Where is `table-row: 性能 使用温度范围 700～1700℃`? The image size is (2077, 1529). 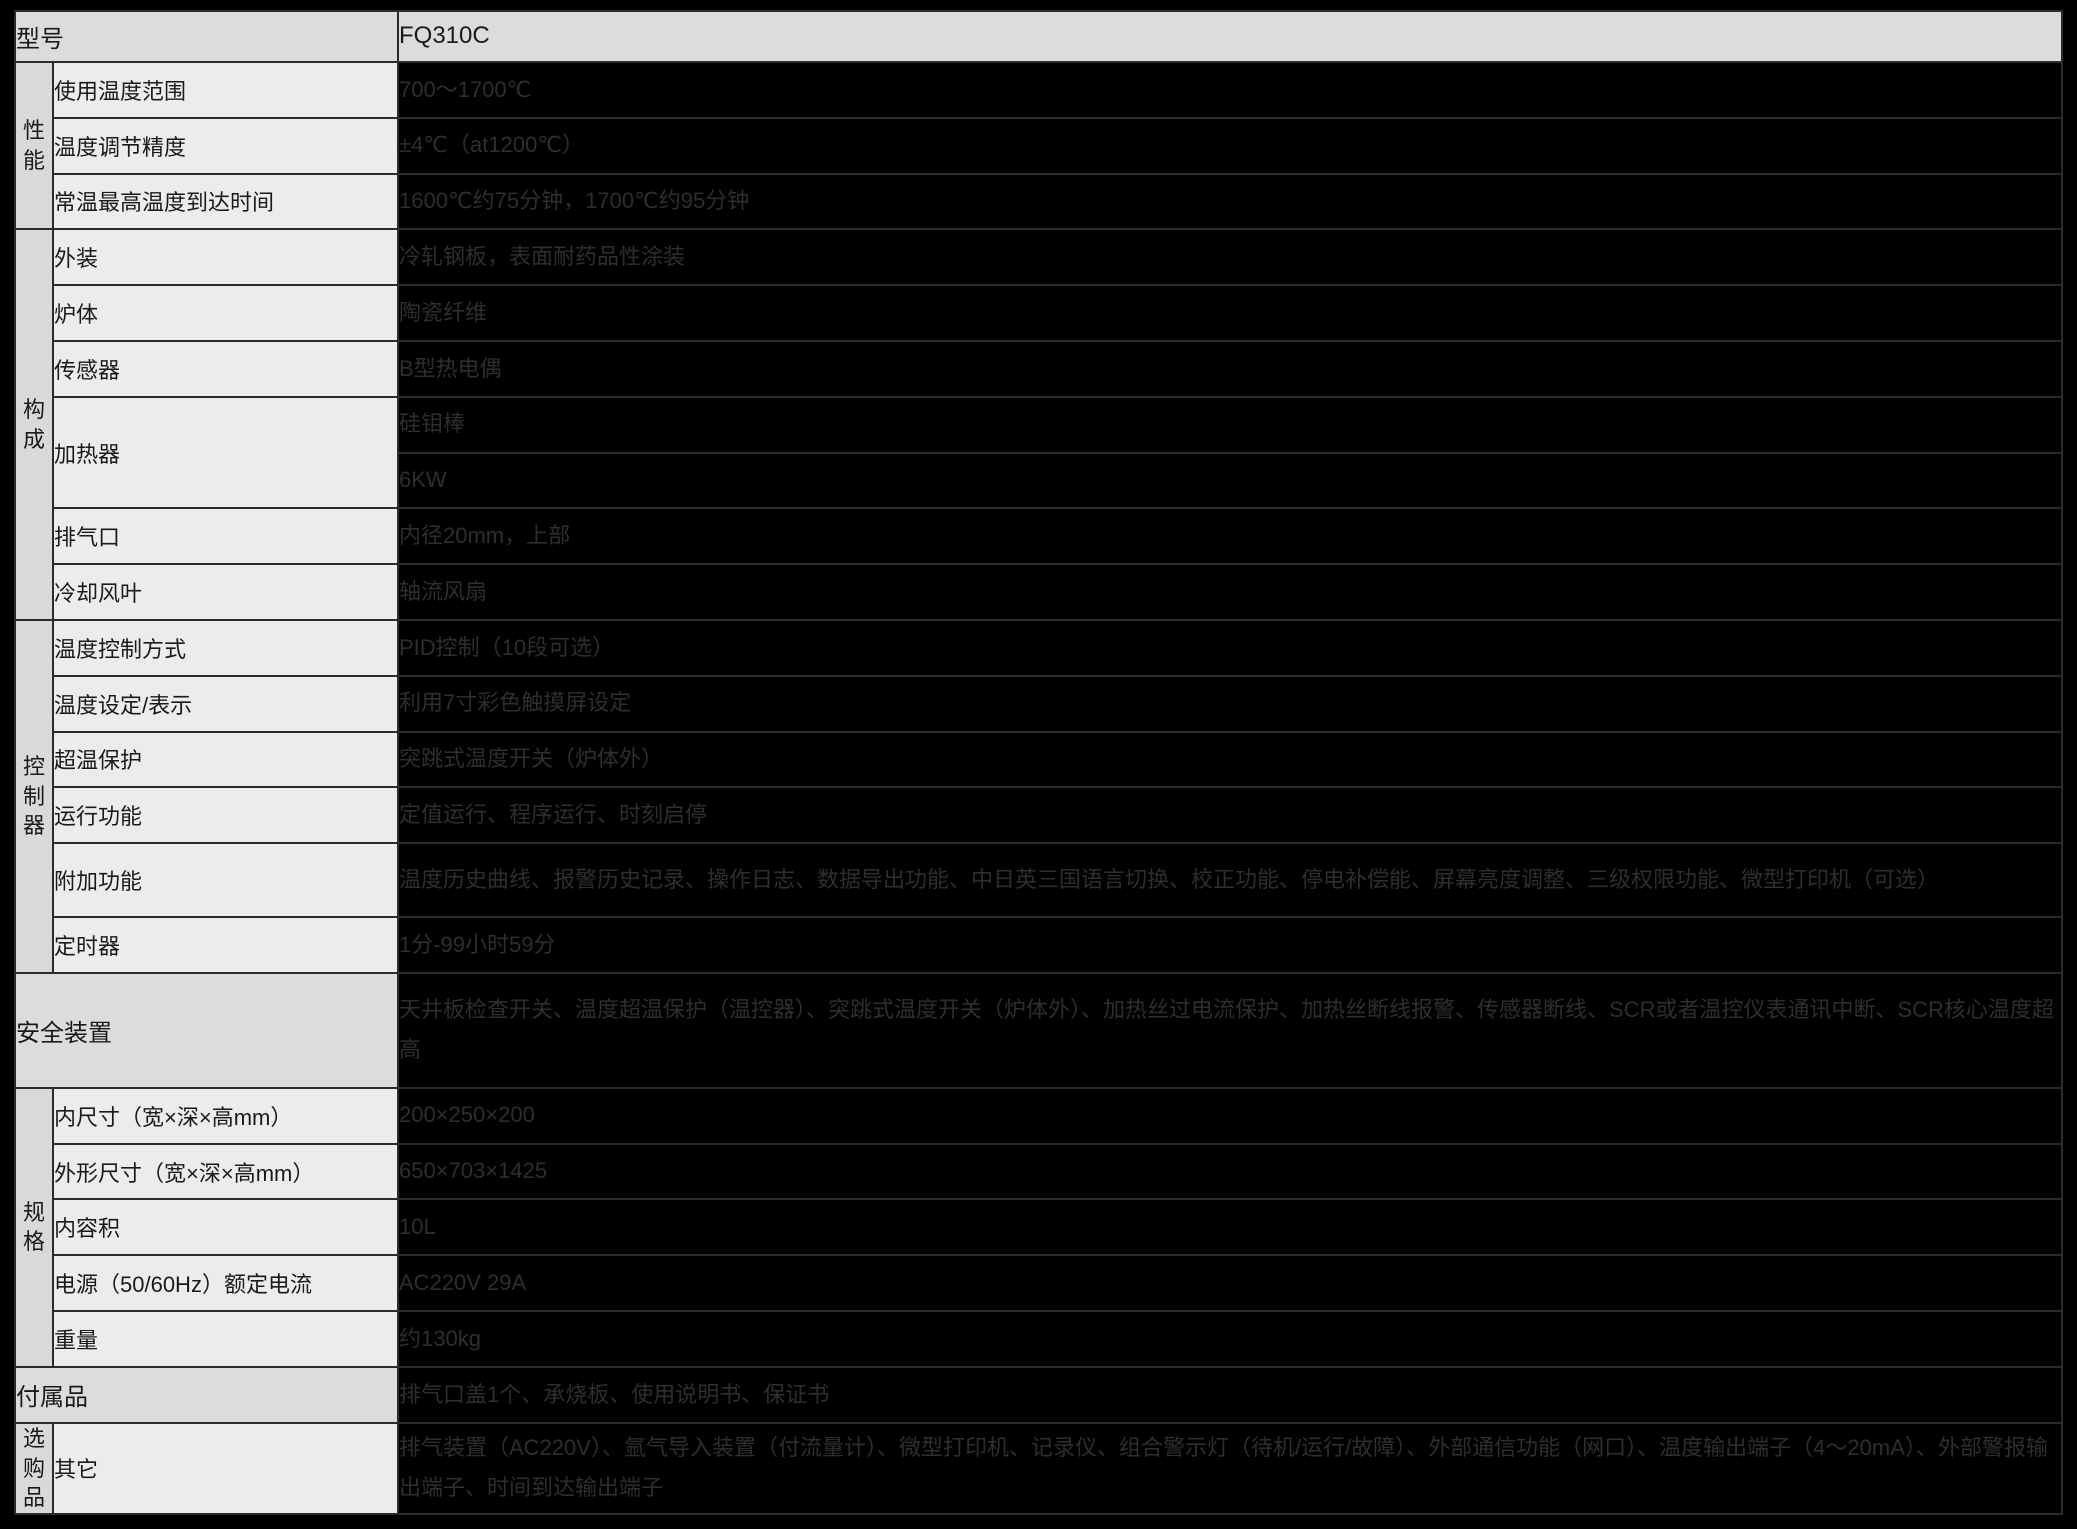 table-row: 性能 使用温度范围 700～1700℃ is located at coordinates (1038, 145).